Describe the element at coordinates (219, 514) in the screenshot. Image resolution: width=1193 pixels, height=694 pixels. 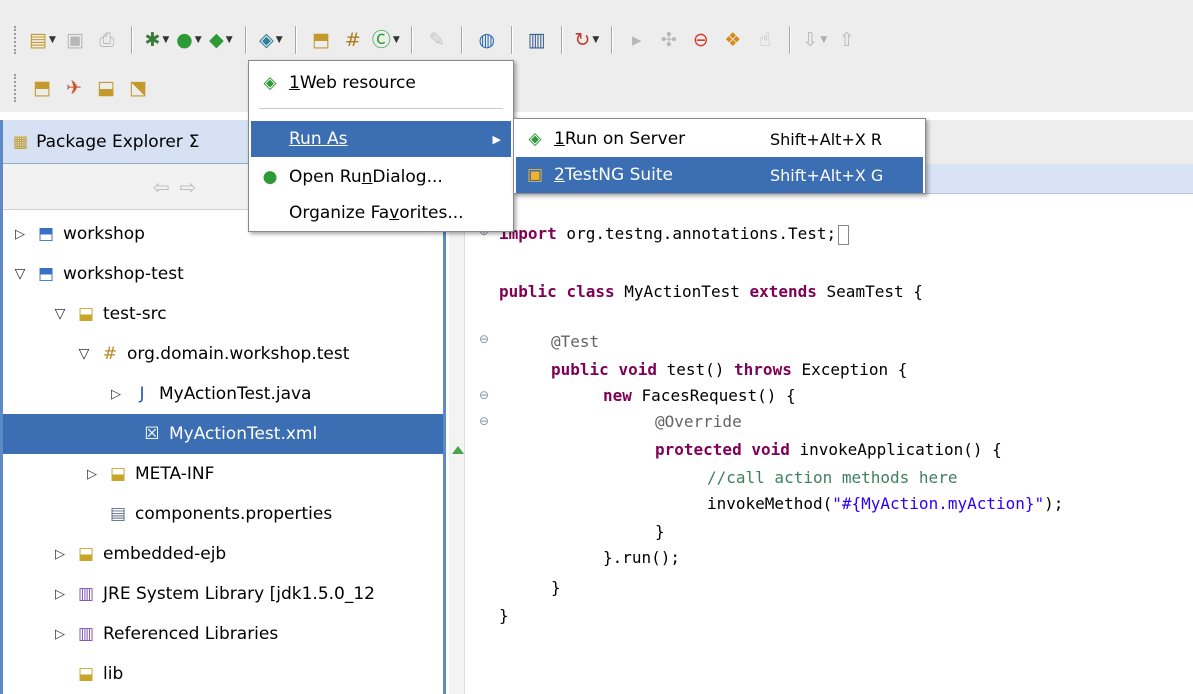
I see `tree-item-components-properties: ▤ components.properties` at that location.